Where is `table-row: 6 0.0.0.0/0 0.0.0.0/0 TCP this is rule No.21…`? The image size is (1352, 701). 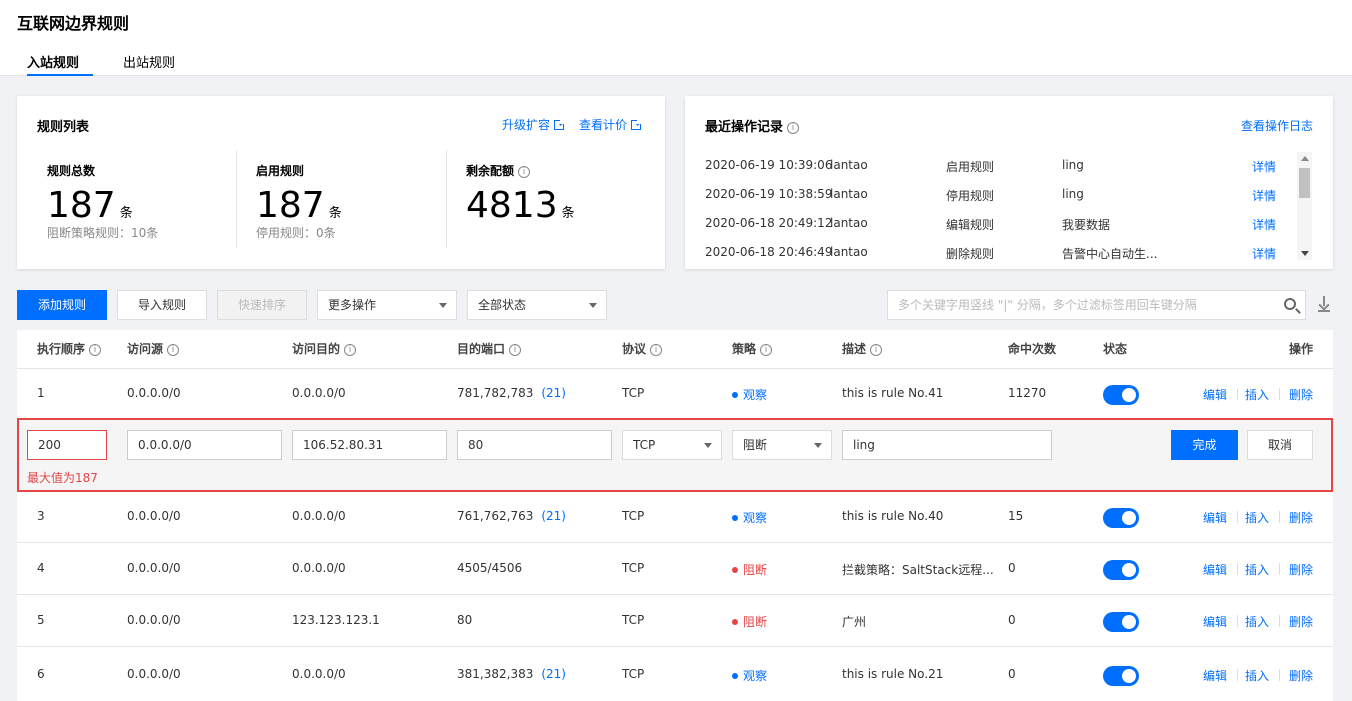
table-row: 6 0.0.0.0/0 0.0.0.0/0 TCP this is rule No.21… is located at coordinates (675, 673).